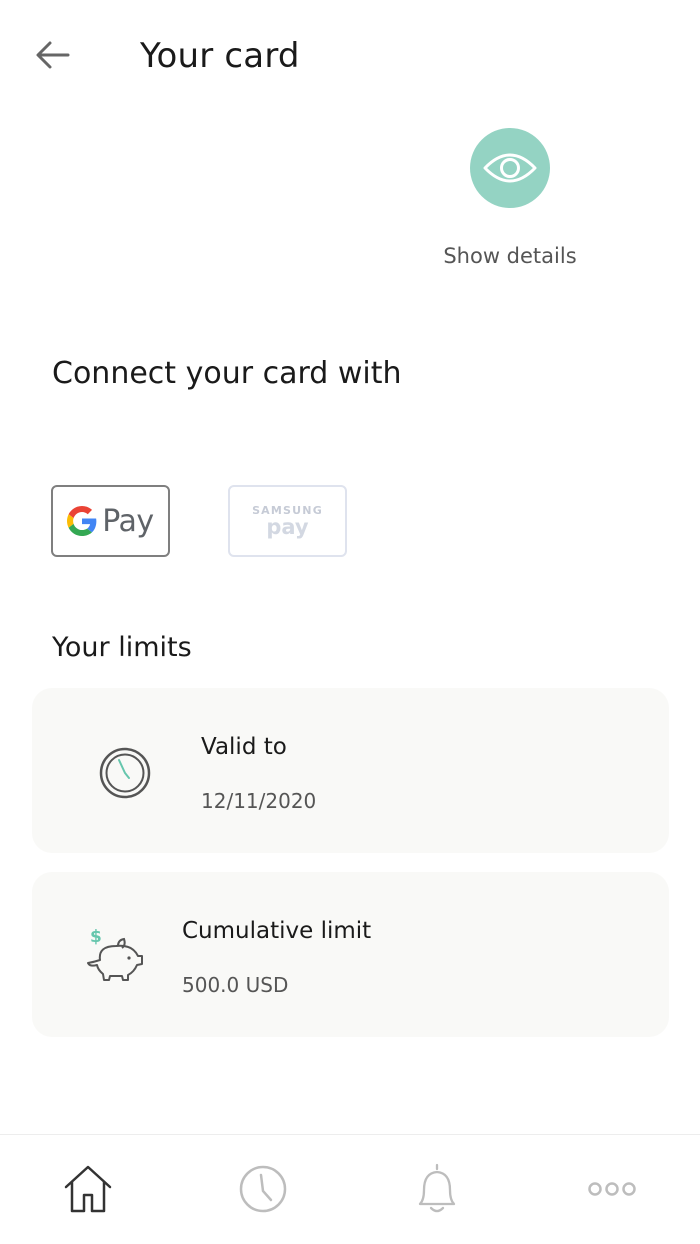  I want to click on eye-icon, so click(510, 168).